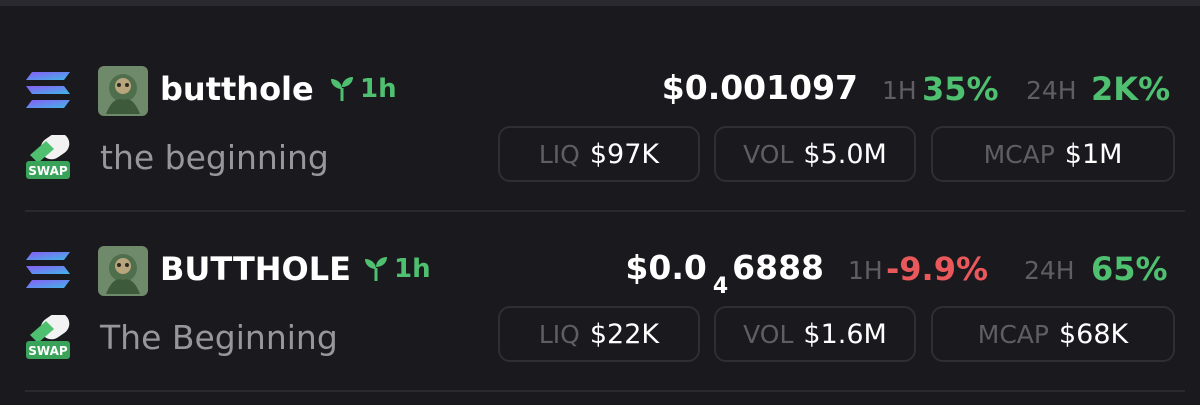 The height and width of the screenshot is (405, 1200). What do you see at coordinates (214, 157) in the screenshot?
I see `token-name: the beginning` at bounding box center [214, 157].